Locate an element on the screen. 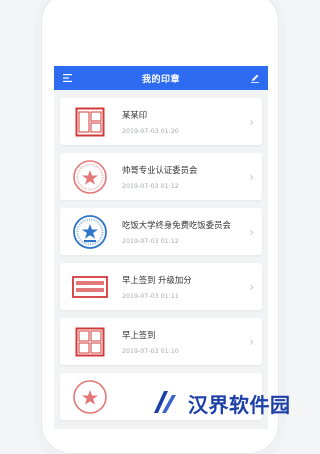 The image size is (320, 454). seal-time: 2019-07-03 01:20 is located at coordinates (150, 131).